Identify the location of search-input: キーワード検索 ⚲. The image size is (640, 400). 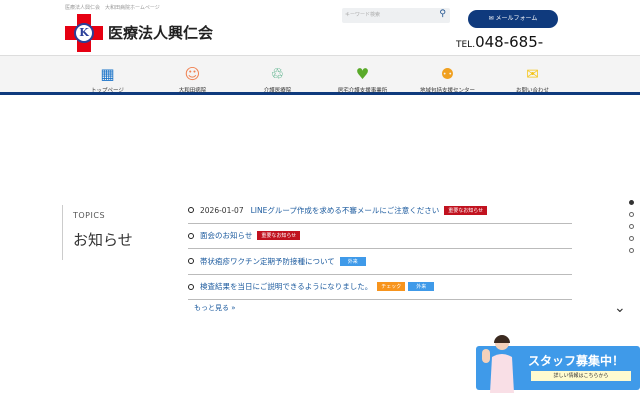
(396, 15).